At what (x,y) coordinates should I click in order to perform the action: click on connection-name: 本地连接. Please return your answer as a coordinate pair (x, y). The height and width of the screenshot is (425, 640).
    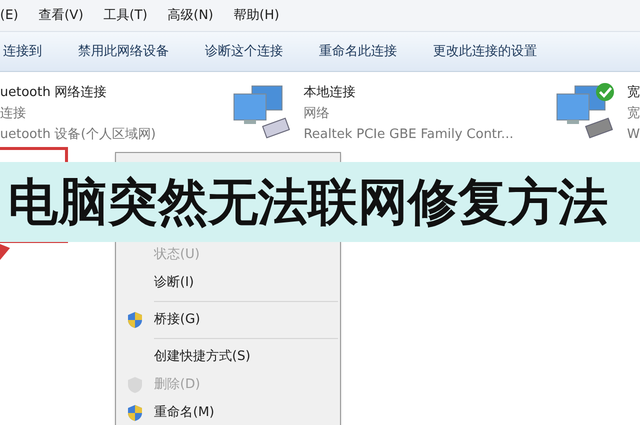
    Looking at the image, I should click on (409, 92).